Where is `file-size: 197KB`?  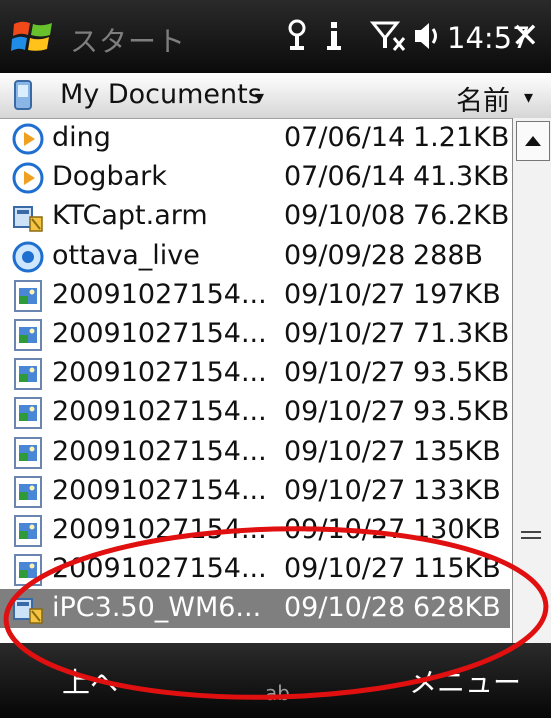
file-size: 197KB is located at coordinates (457, 294).